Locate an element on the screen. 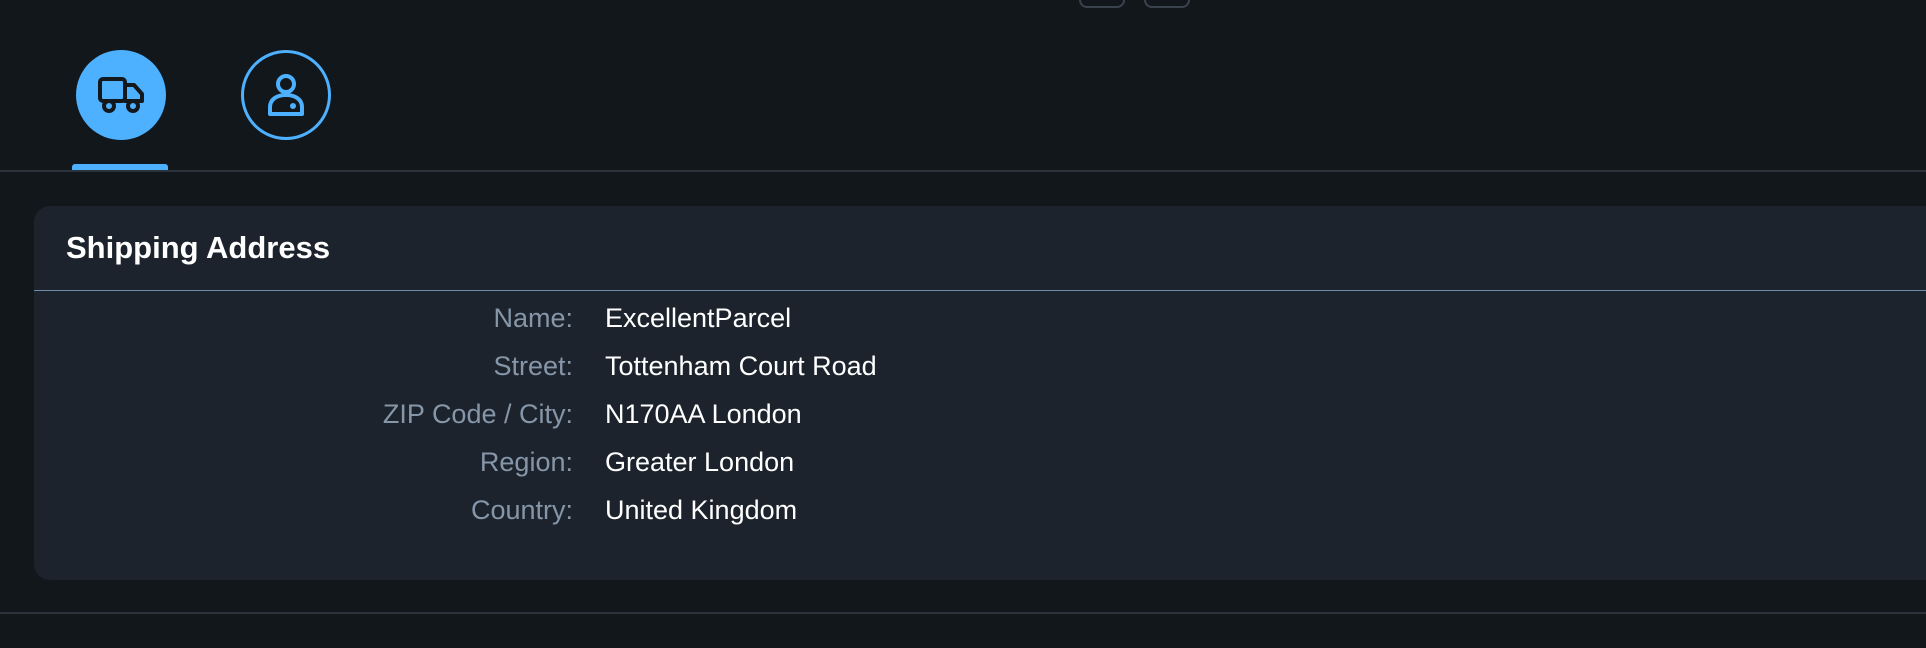 Image resolution: width=1926 pixels, height=648 pixels. street-label: Street: is located at coordinates (533, 366).